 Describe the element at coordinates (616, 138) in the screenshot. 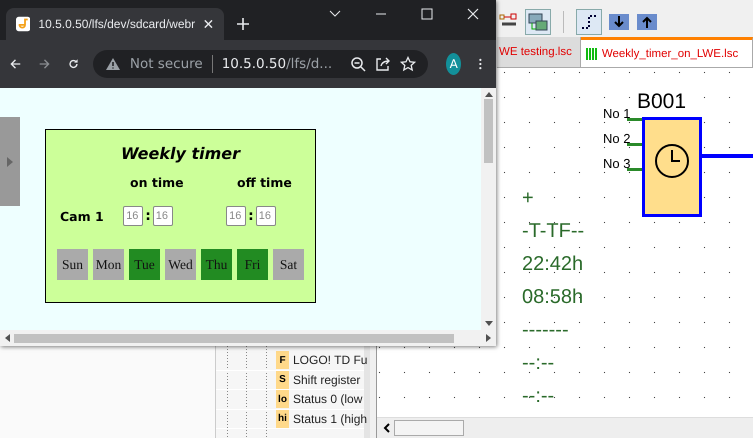

I see `input-label: No 2` at that location.